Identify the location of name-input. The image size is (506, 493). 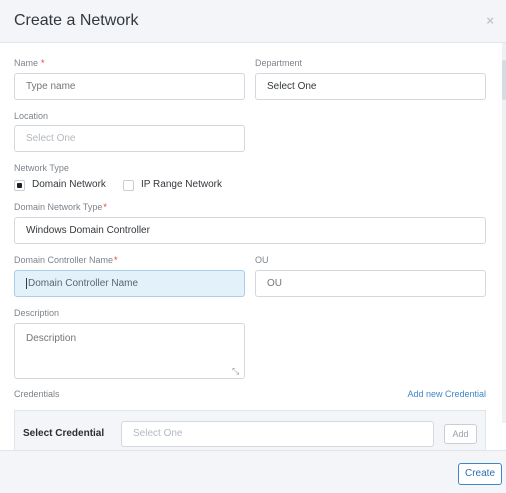
(129, 86).